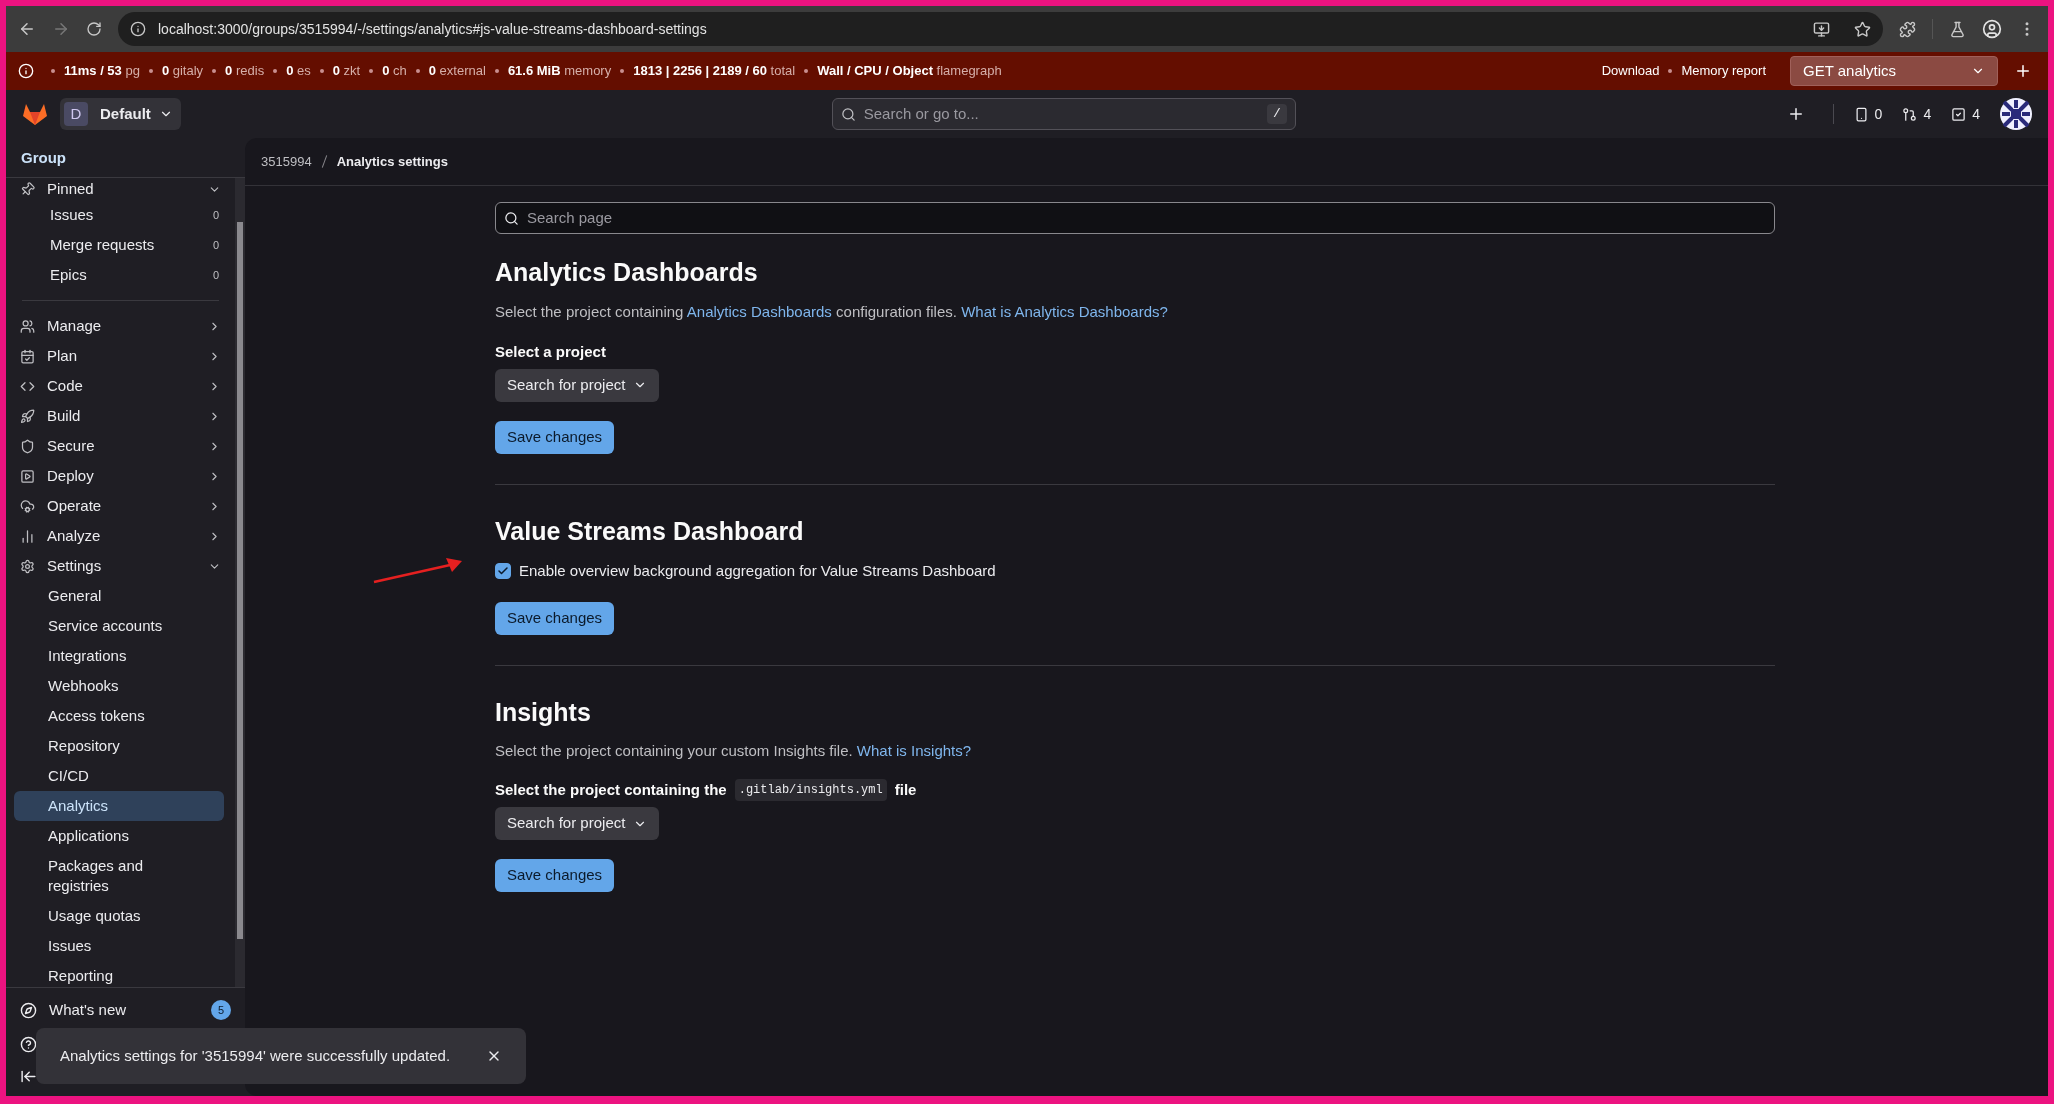  Describe the element at coordinates (120, 189) in the screenshot. I see `sidebar-section: Pinned` at that location.